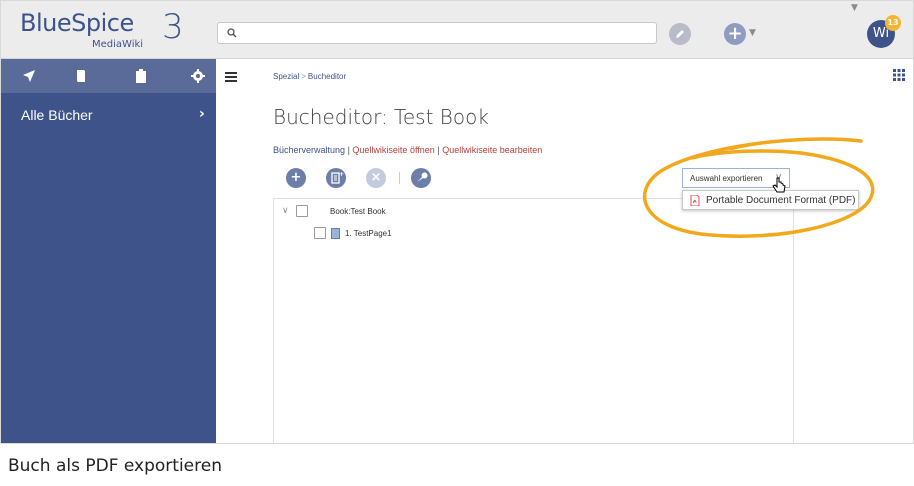 The width and height of the screenshot is (914, 486). Describe the element at coordinates (118, 44) in the screenshot. I see `logo-subtitle: MediaWiki` at that location.